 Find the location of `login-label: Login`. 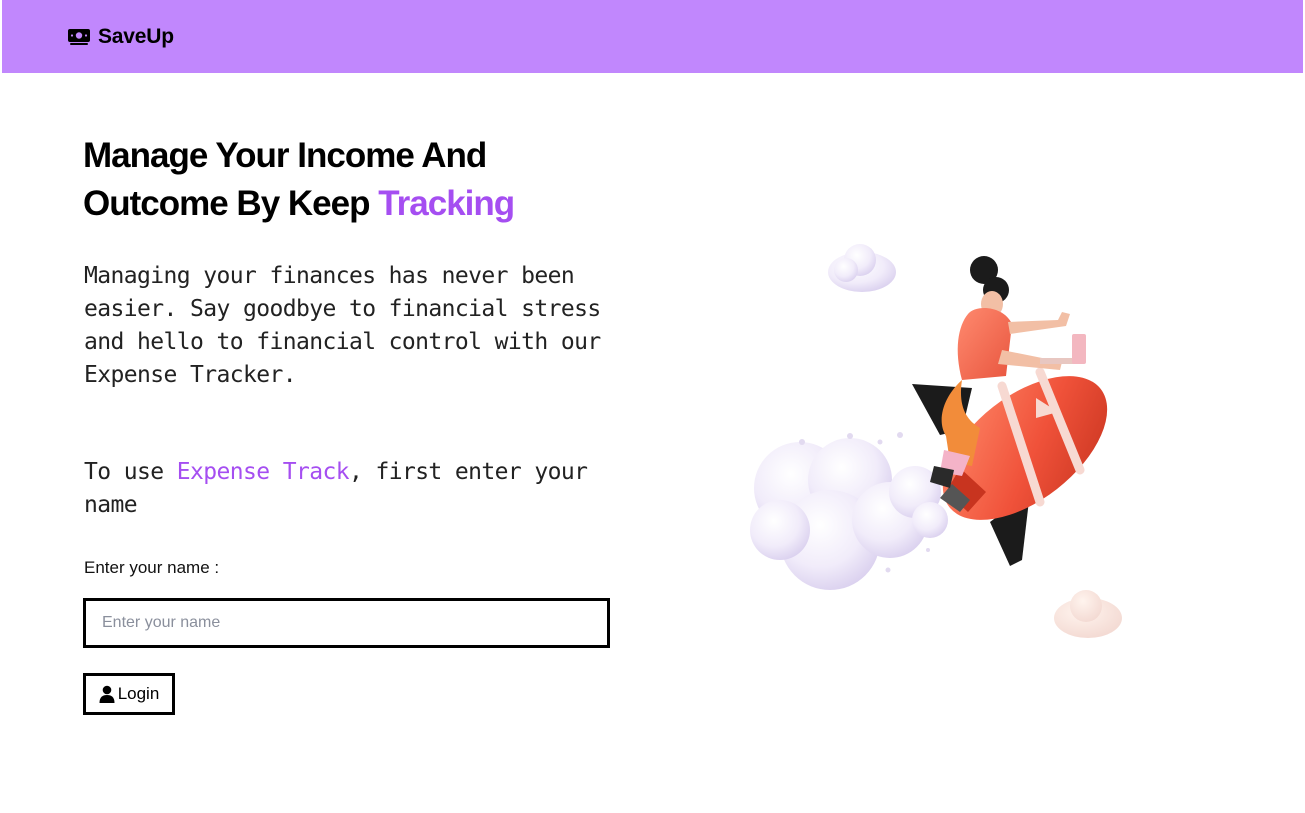

login-label: Login is located at coordinates (138, 693).